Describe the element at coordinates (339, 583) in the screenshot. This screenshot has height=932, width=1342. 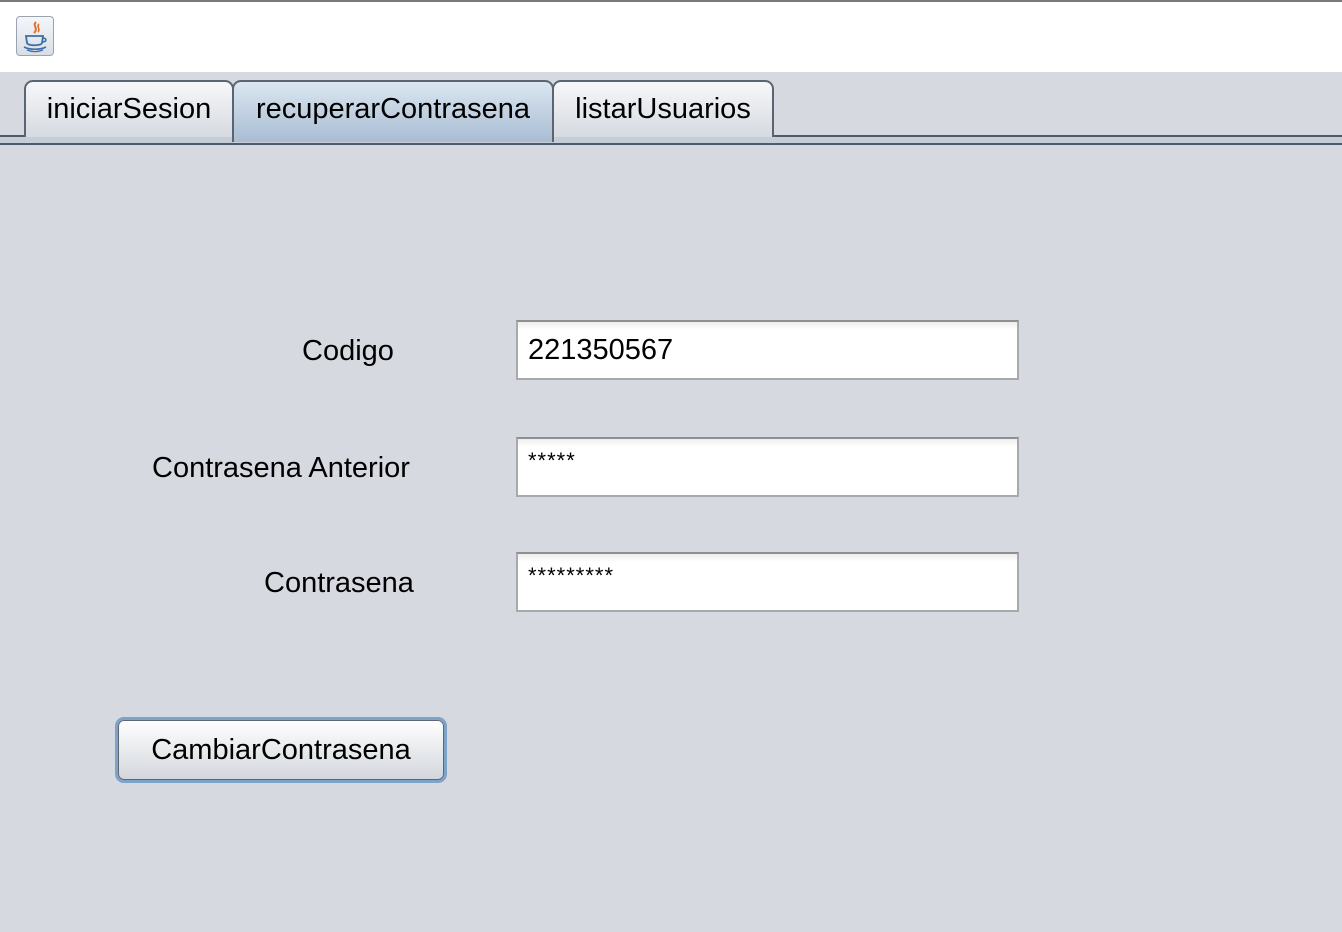
I see `contrasena-label: Contrasena` at that location.